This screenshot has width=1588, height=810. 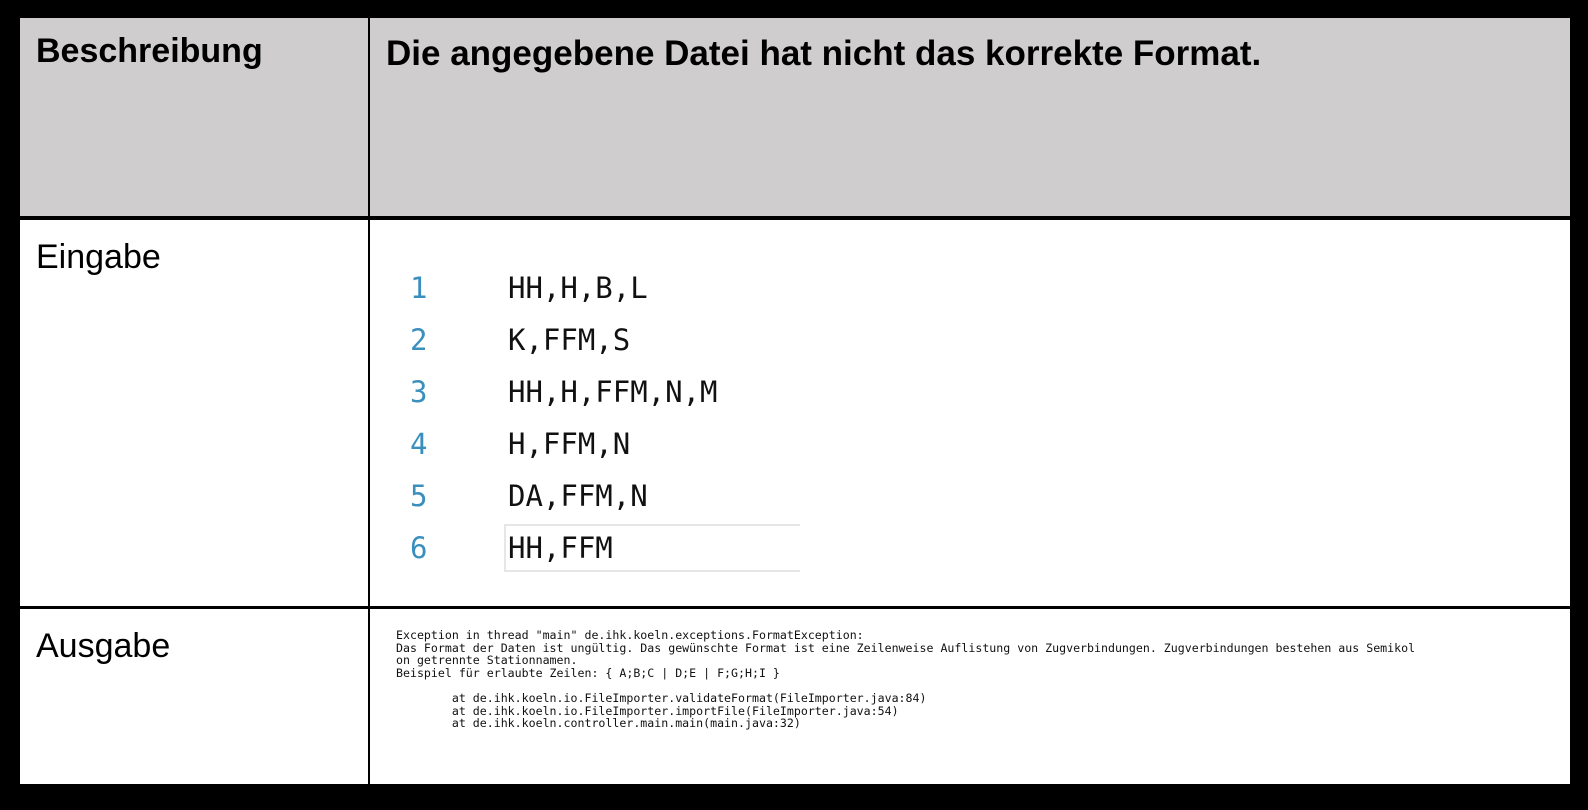 I want to click on line-text: K,FFM,S, so click(x=569, y=340).